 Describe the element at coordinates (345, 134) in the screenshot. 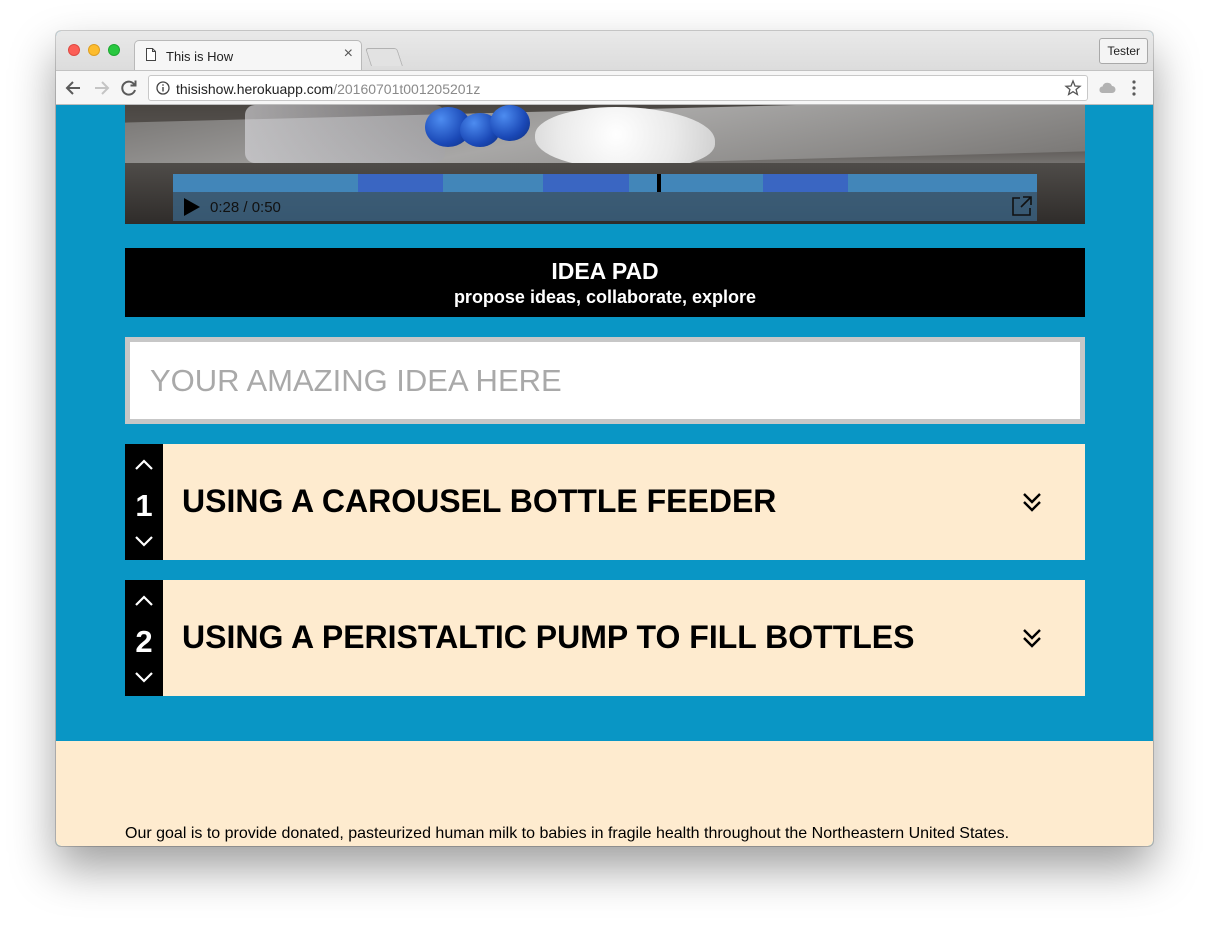

I see `video-frame-plastic` at that location.